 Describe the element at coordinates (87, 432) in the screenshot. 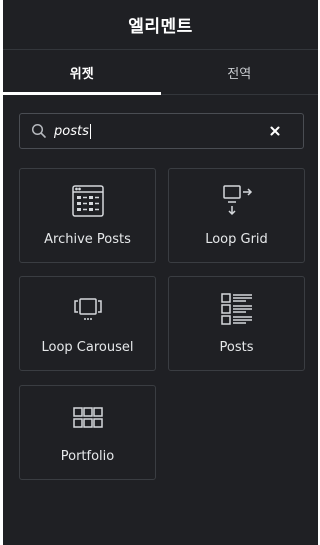

I see `widget-portfolio: Portfolio` at that location.